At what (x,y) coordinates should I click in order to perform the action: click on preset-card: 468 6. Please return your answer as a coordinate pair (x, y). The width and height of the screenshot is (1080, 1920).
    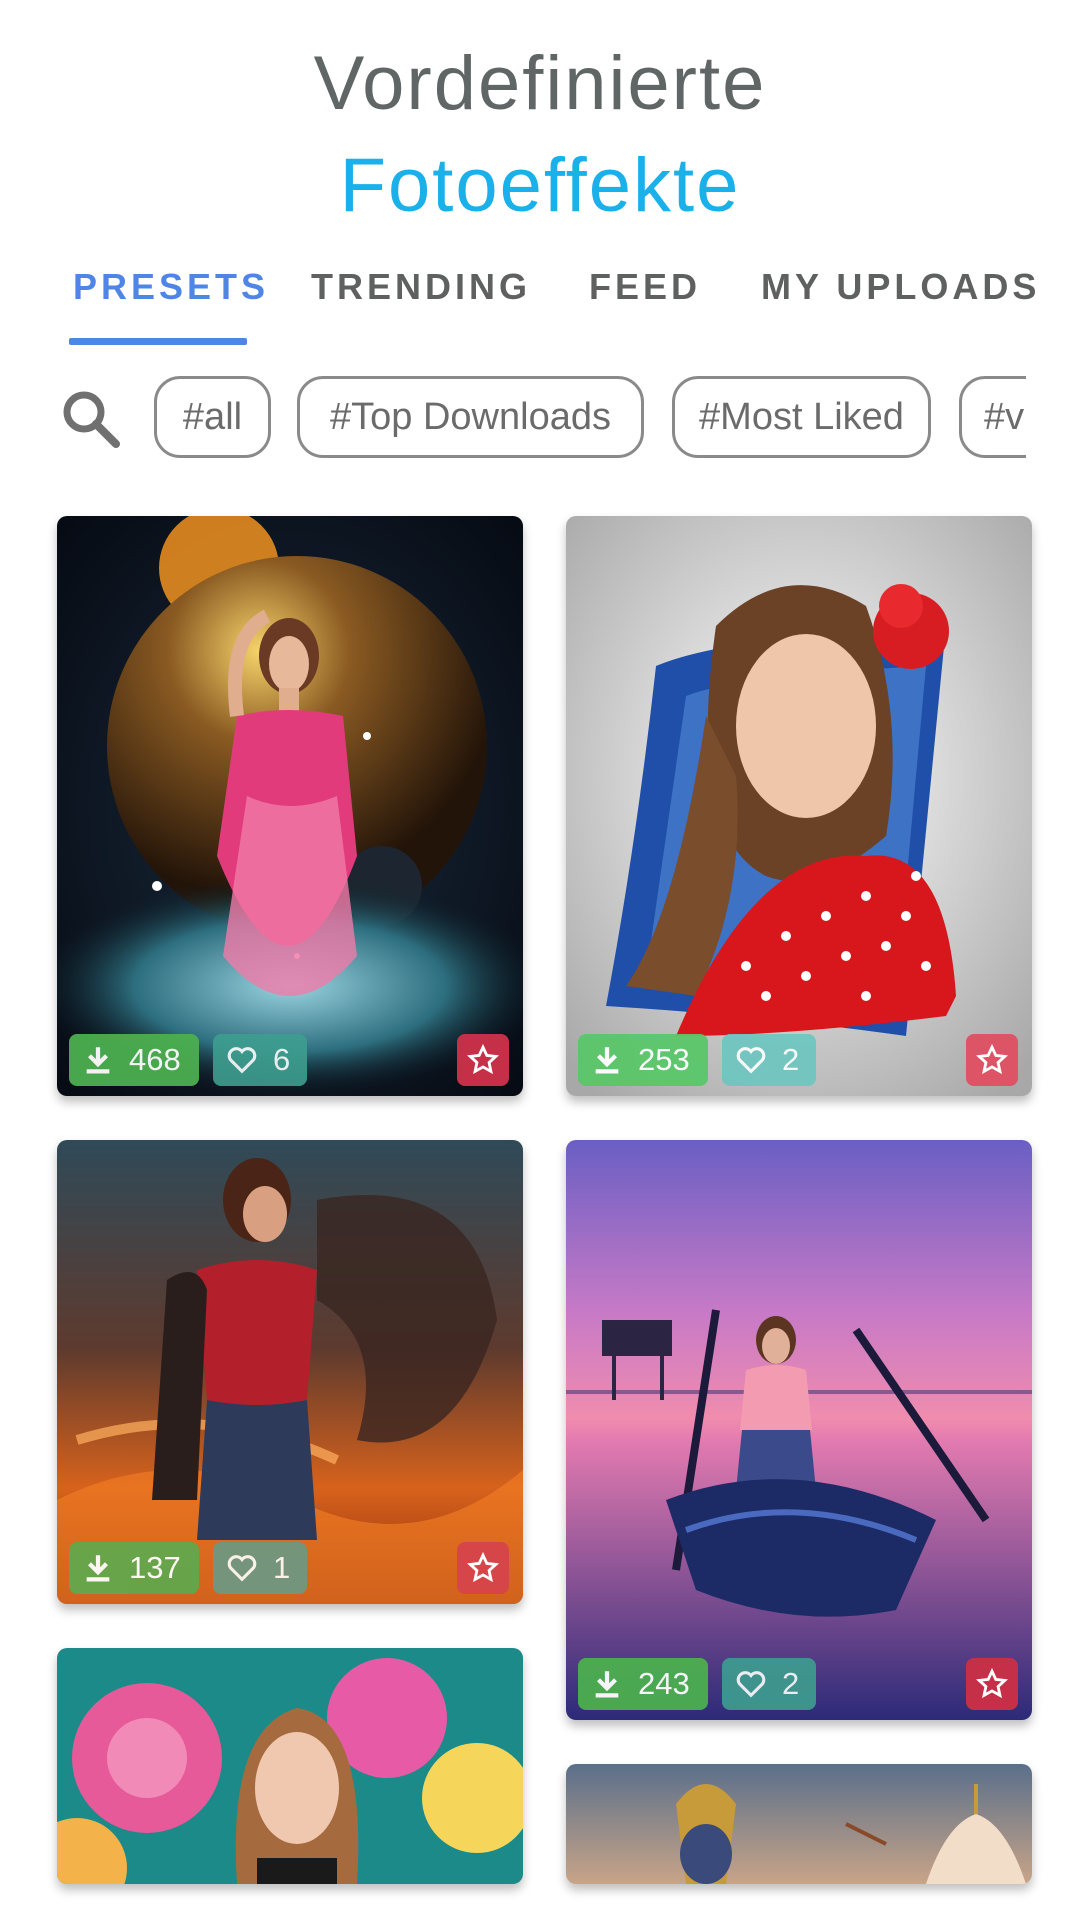
    Looking at the image, I should click on (290, 806).